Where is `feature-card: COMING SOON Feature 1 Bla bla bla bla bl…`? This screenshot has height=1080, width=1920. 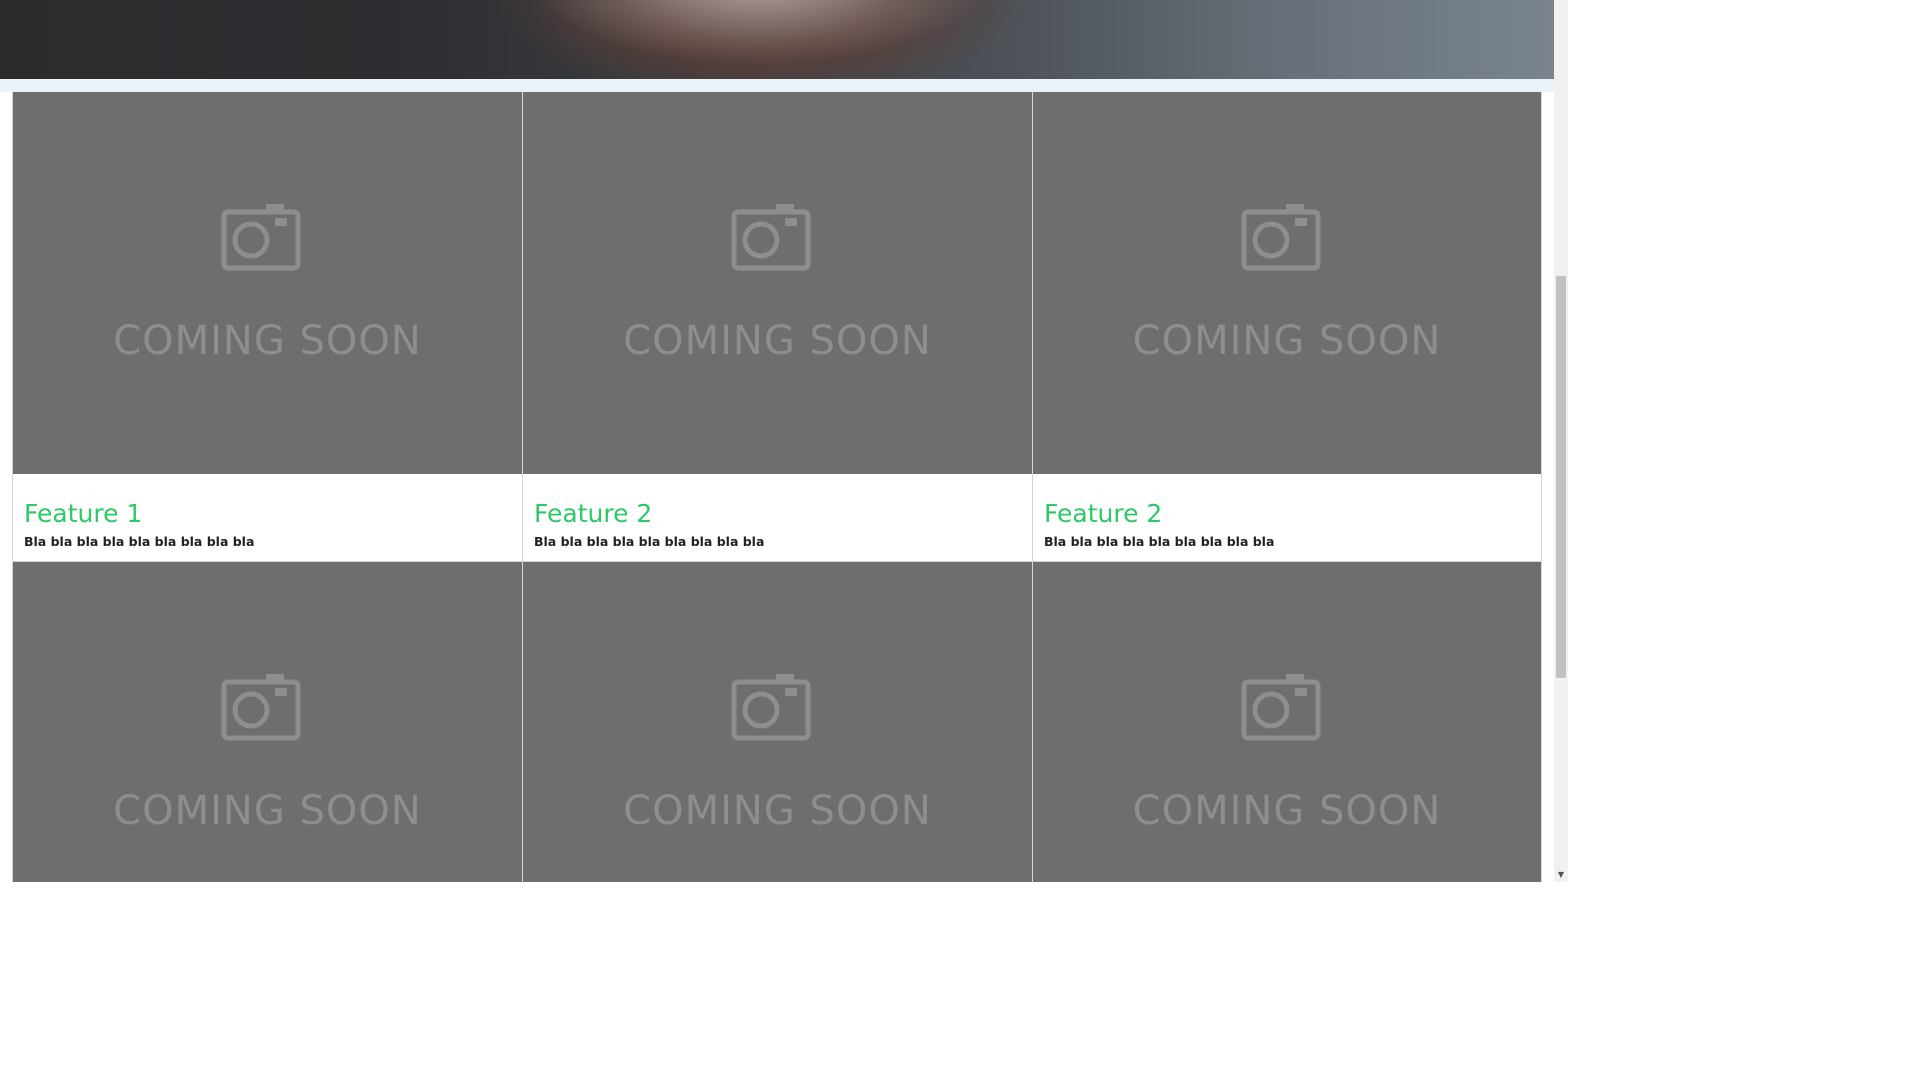 feature-card: COMING SOON Feature 1 Bla bla bla bla bl… is located at coordinates (267, 327).